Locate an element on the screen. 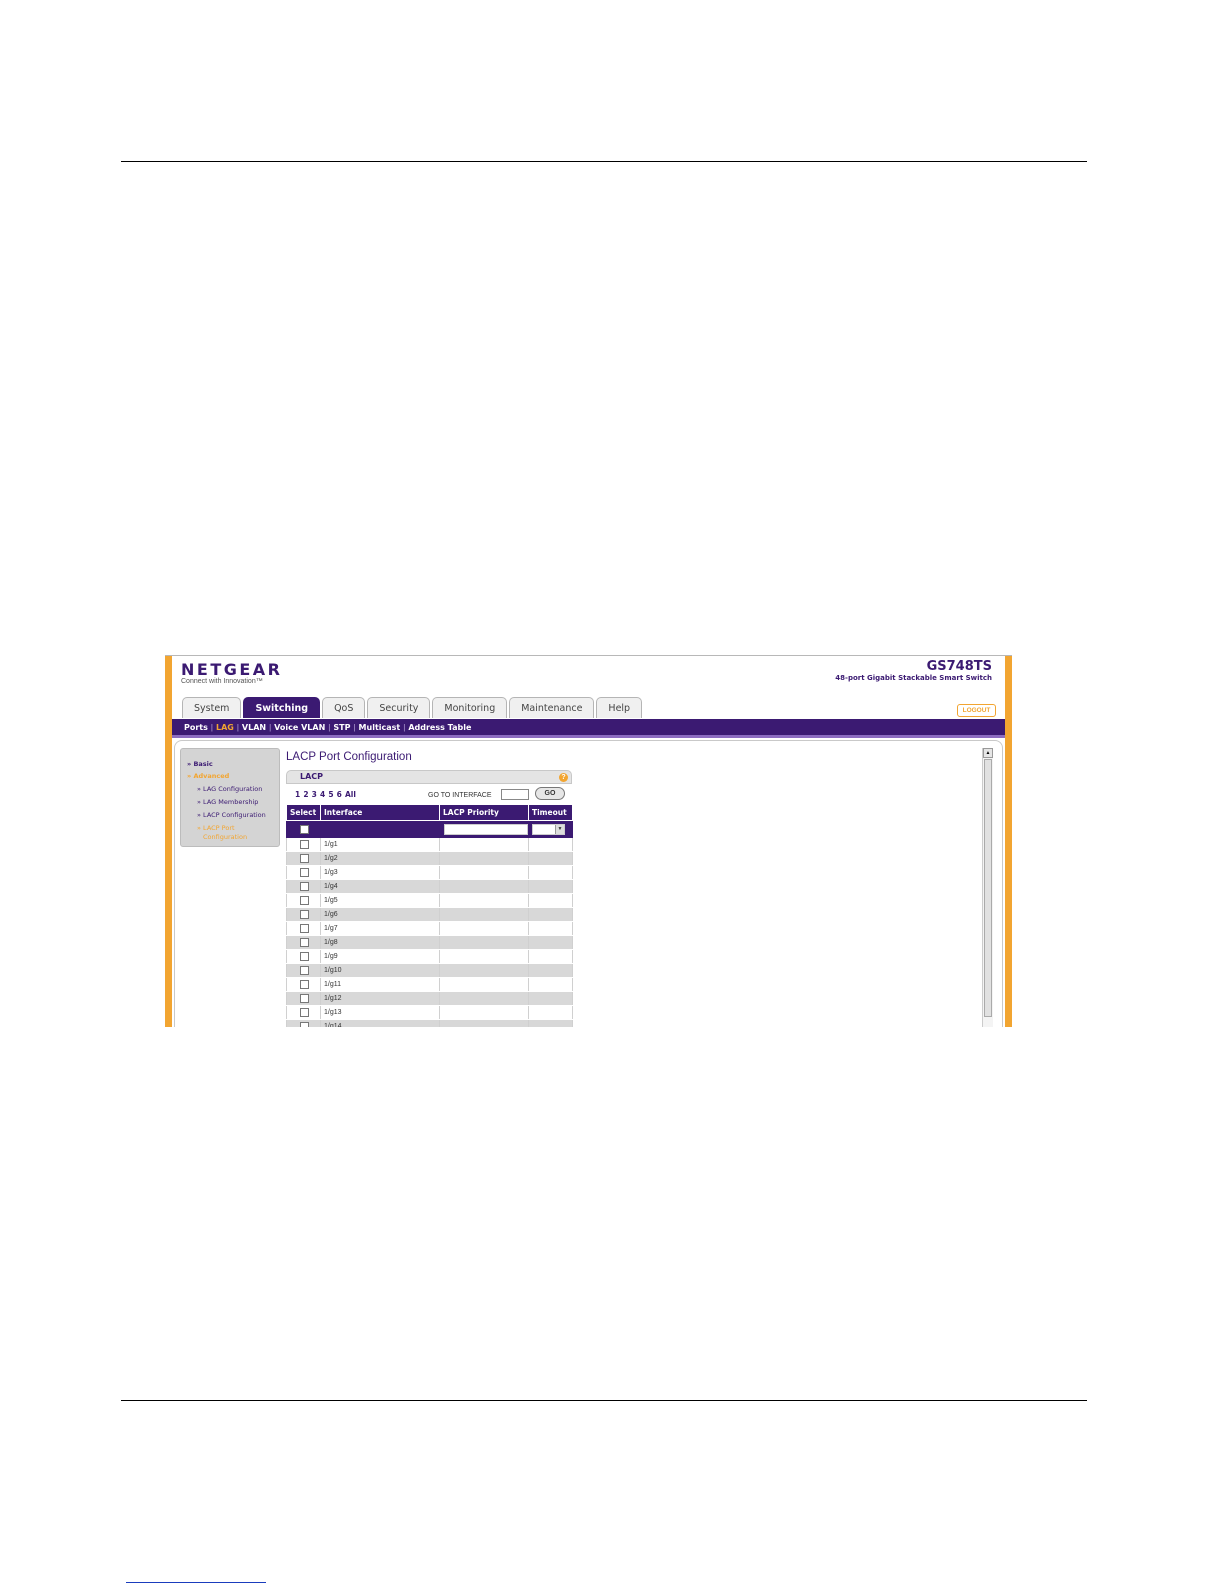 The width and height of the screenshot is (1224, 1584). interface-cell: 1/g13 is located at coordinates (380, 1012).